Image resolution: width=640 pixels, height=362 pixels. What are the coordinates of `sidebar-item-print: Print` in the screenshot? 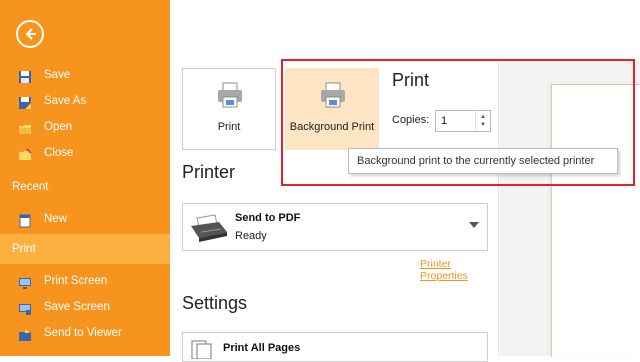 It's located at (85, 249).